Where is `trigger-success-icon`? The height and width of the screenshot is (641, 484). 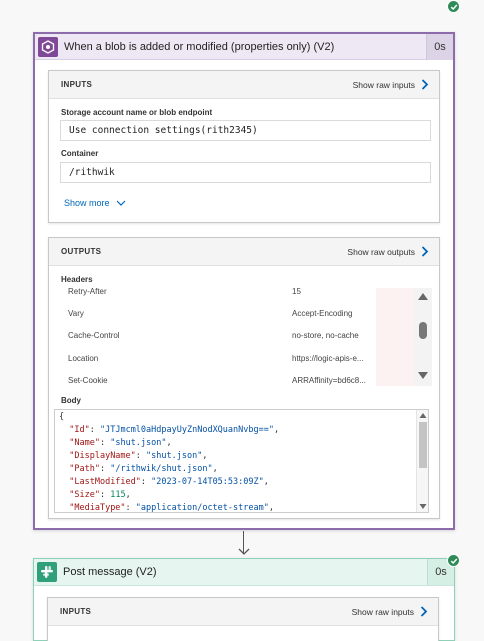 trigger-success-icon is located at coordinates (453, 6).